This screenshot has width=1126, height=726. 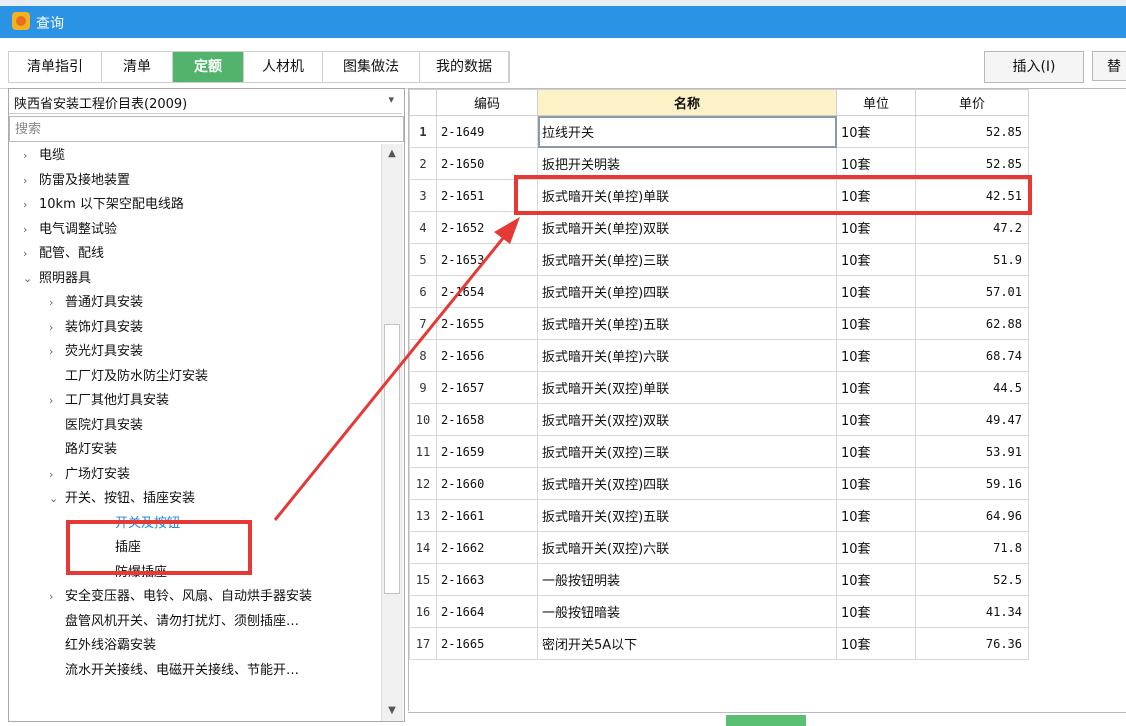 I want to click on tree-node: › 10km 以下架空配电线路, so click(x=103, y=205).